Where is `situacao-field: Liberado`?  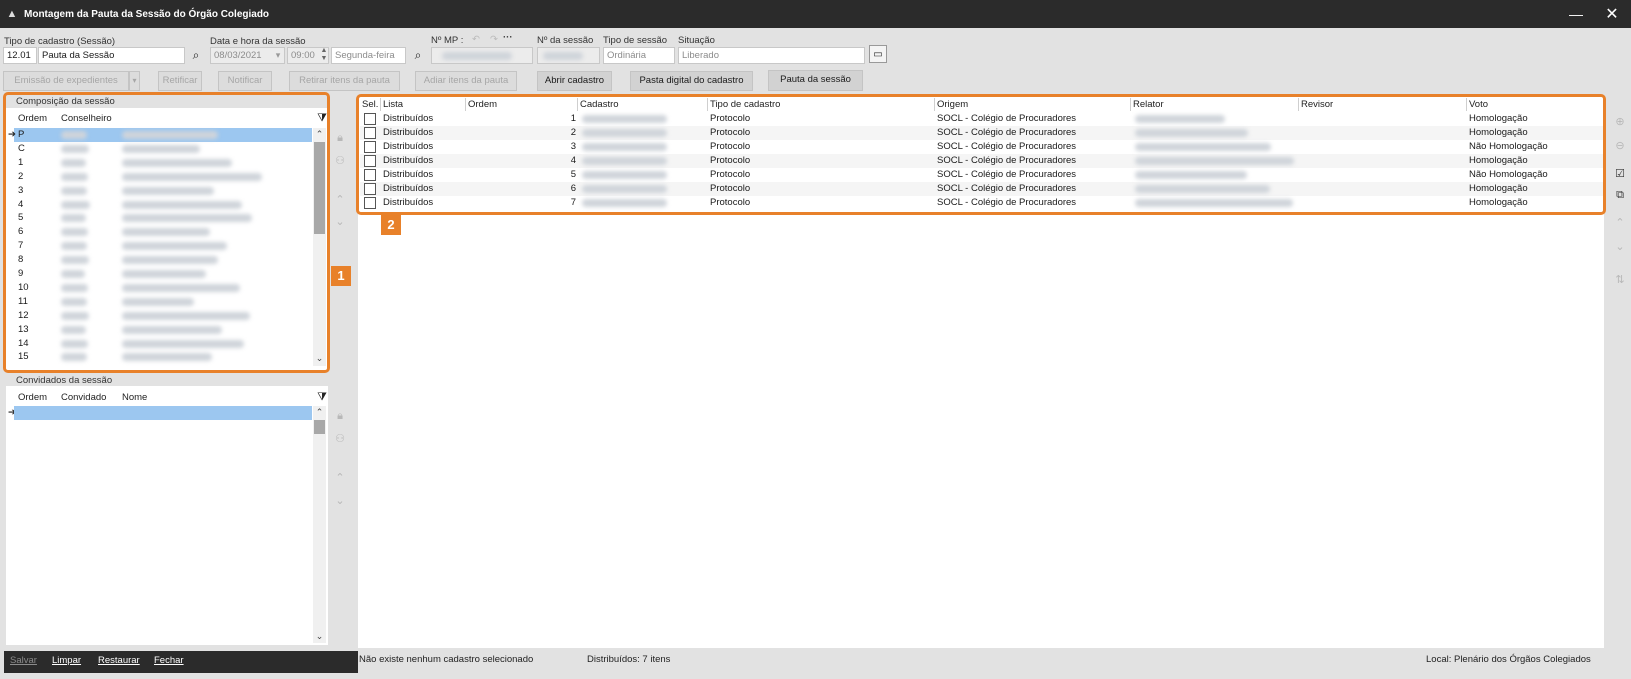 situacao-field: Liberado is located at coordinates (771, 55).